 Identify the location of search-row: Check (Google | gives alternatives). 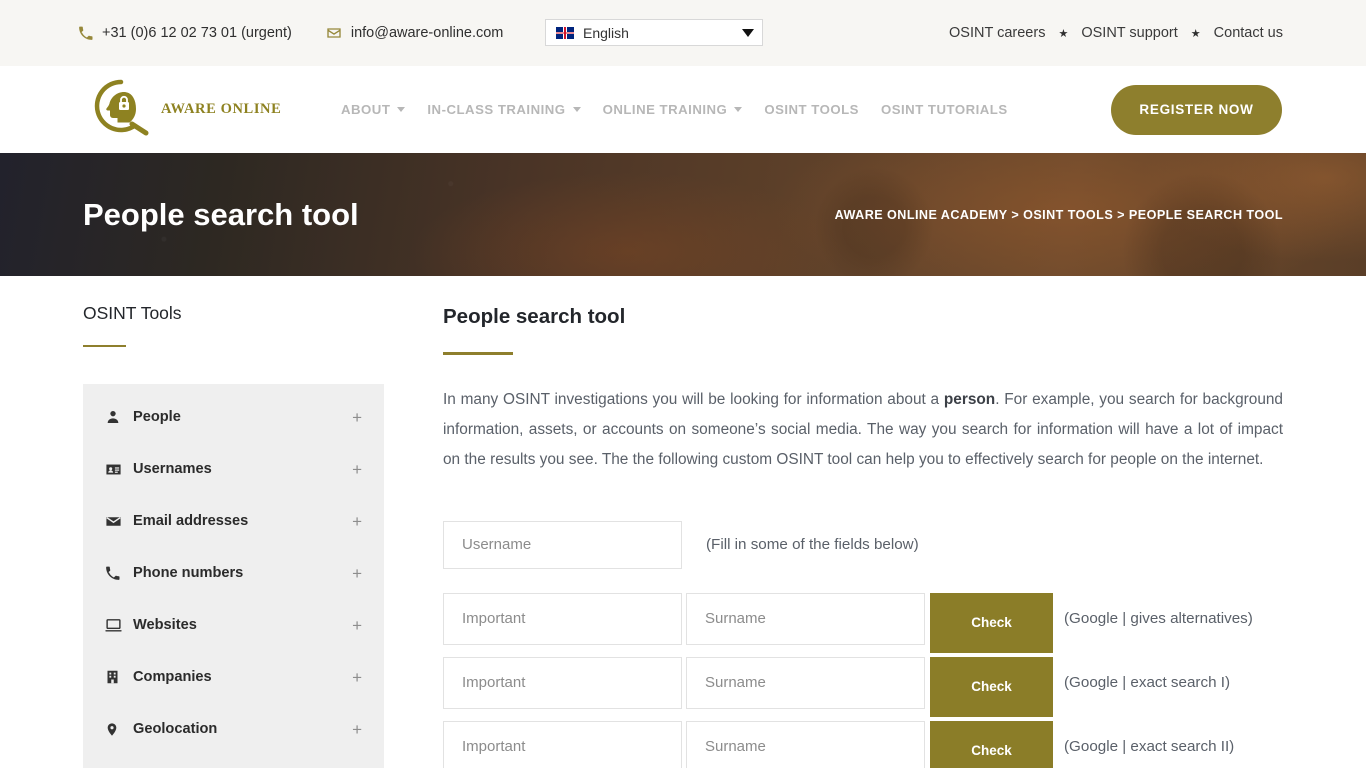
(863, 622).